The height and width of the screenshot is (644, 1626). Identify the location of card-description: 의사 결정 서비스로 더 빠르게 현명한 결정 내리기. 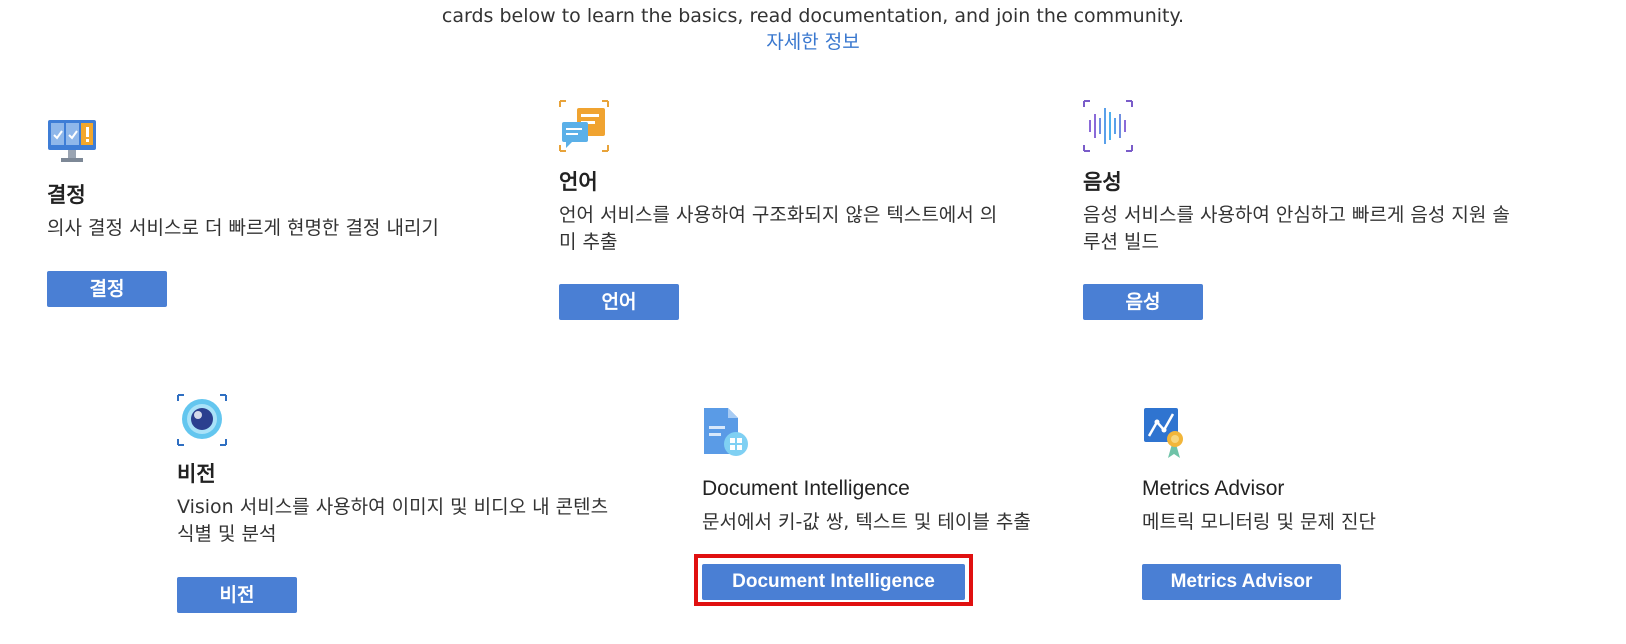
(243, 228).